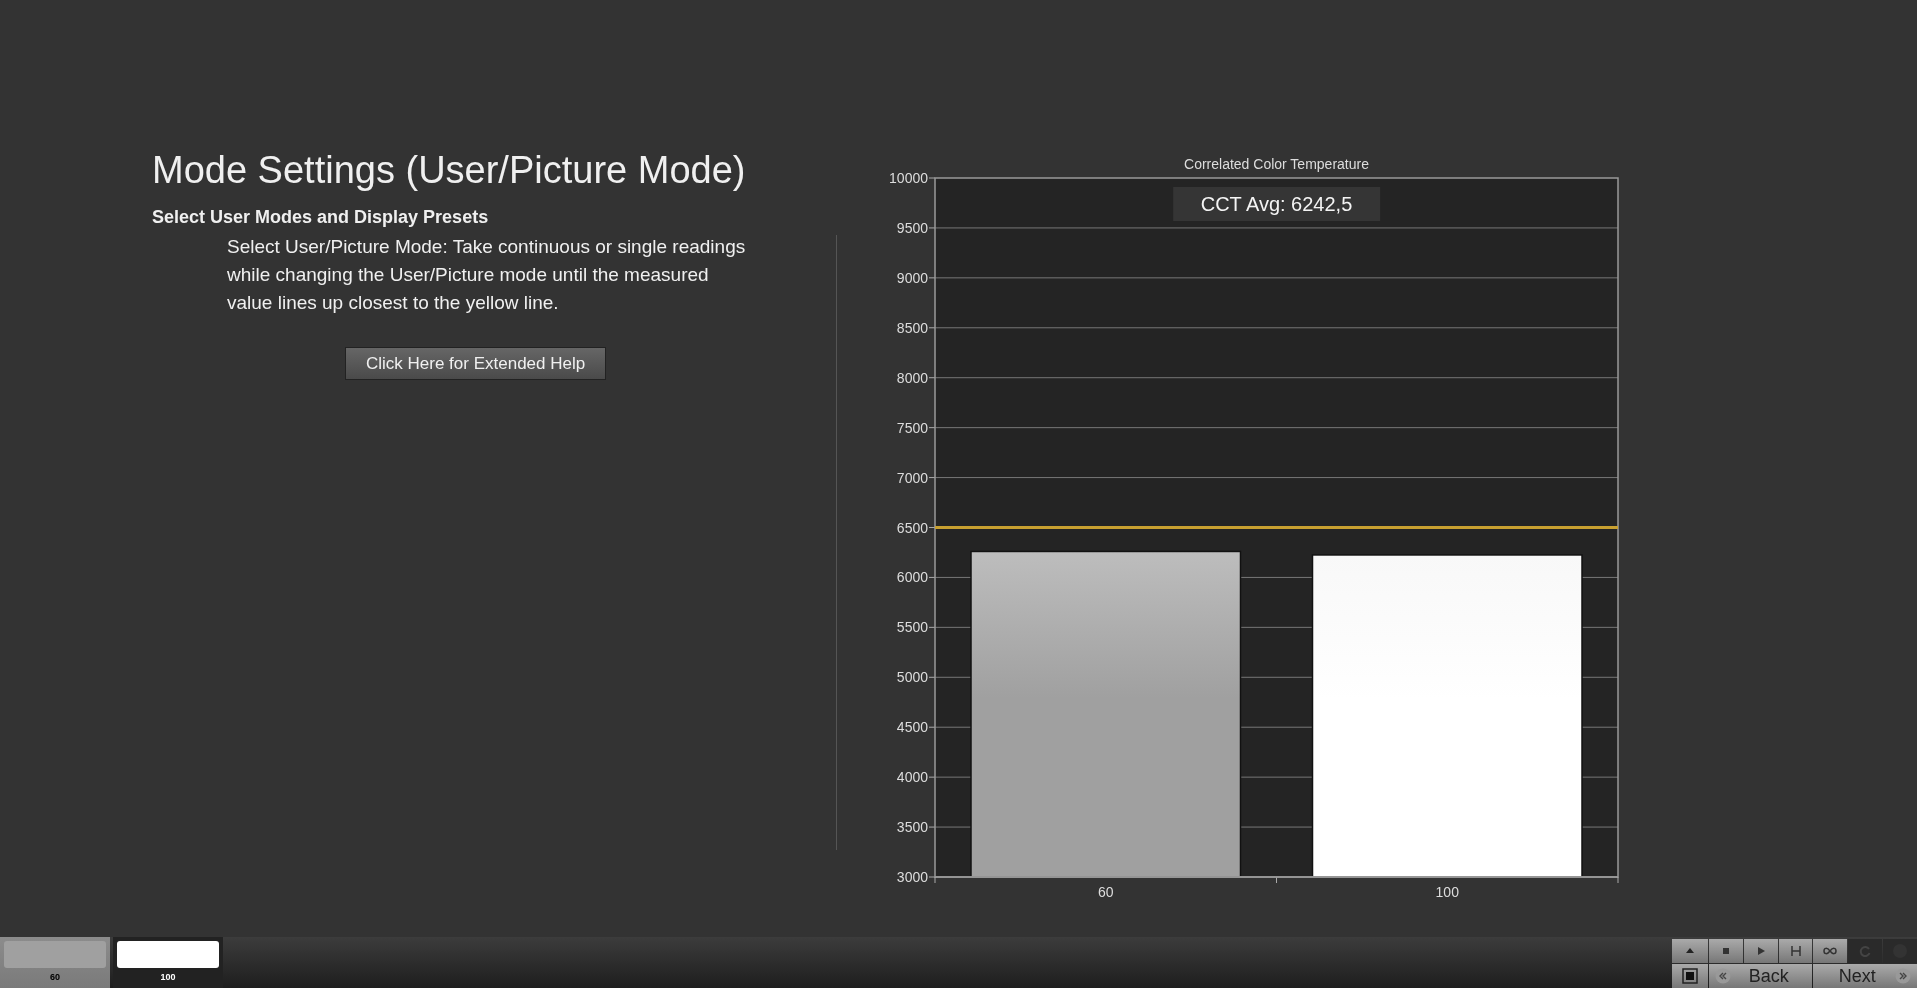  Describe the element at coordinates (912, 227) in the screenshot. I see `y-axis-label: 9500` at that location.